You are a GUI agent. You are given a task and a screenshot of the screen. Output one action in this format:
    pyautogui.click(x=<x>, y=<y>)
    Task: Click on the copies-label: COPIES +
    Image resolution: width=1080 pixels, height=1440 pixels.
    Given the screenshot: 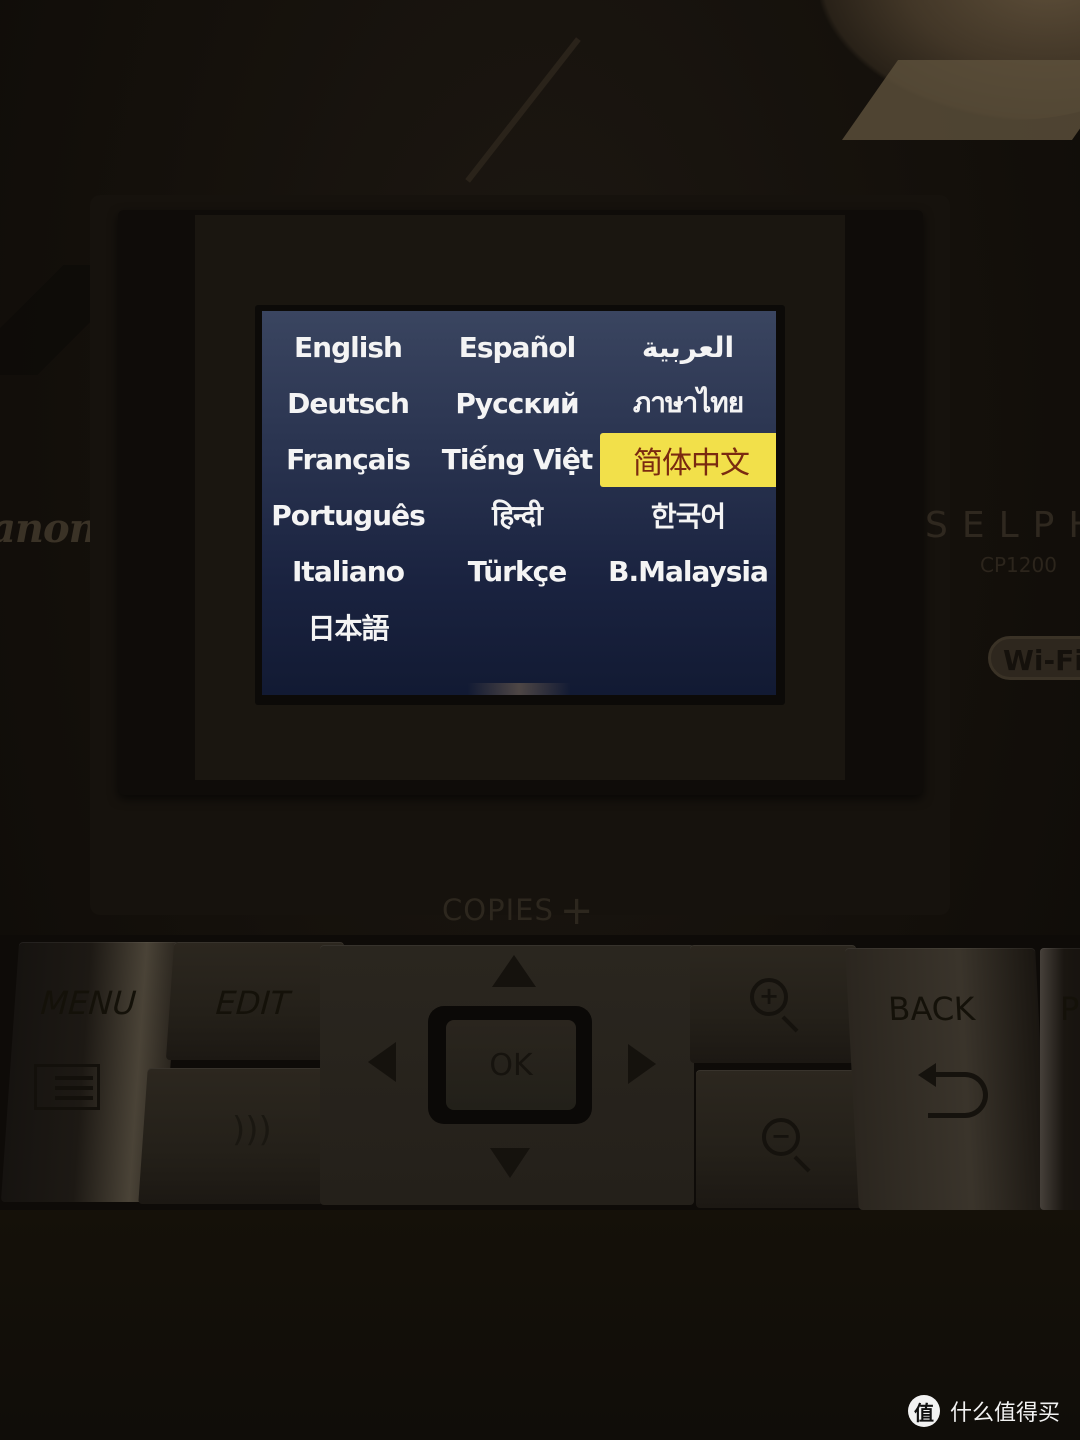 What is the action you would take?
    pyautogui.click(x=518, y=911)
    